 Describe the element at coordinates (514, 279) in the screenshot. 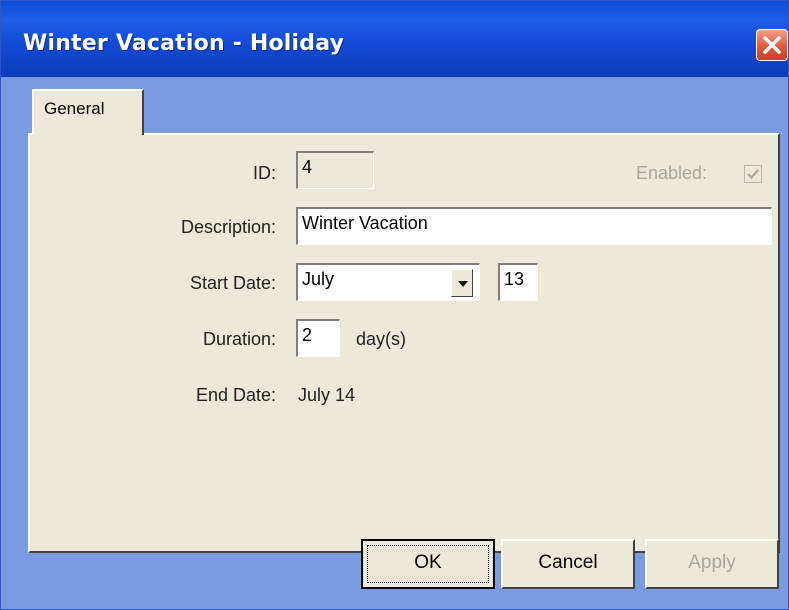

I see `start-day-value: 13` at that location.